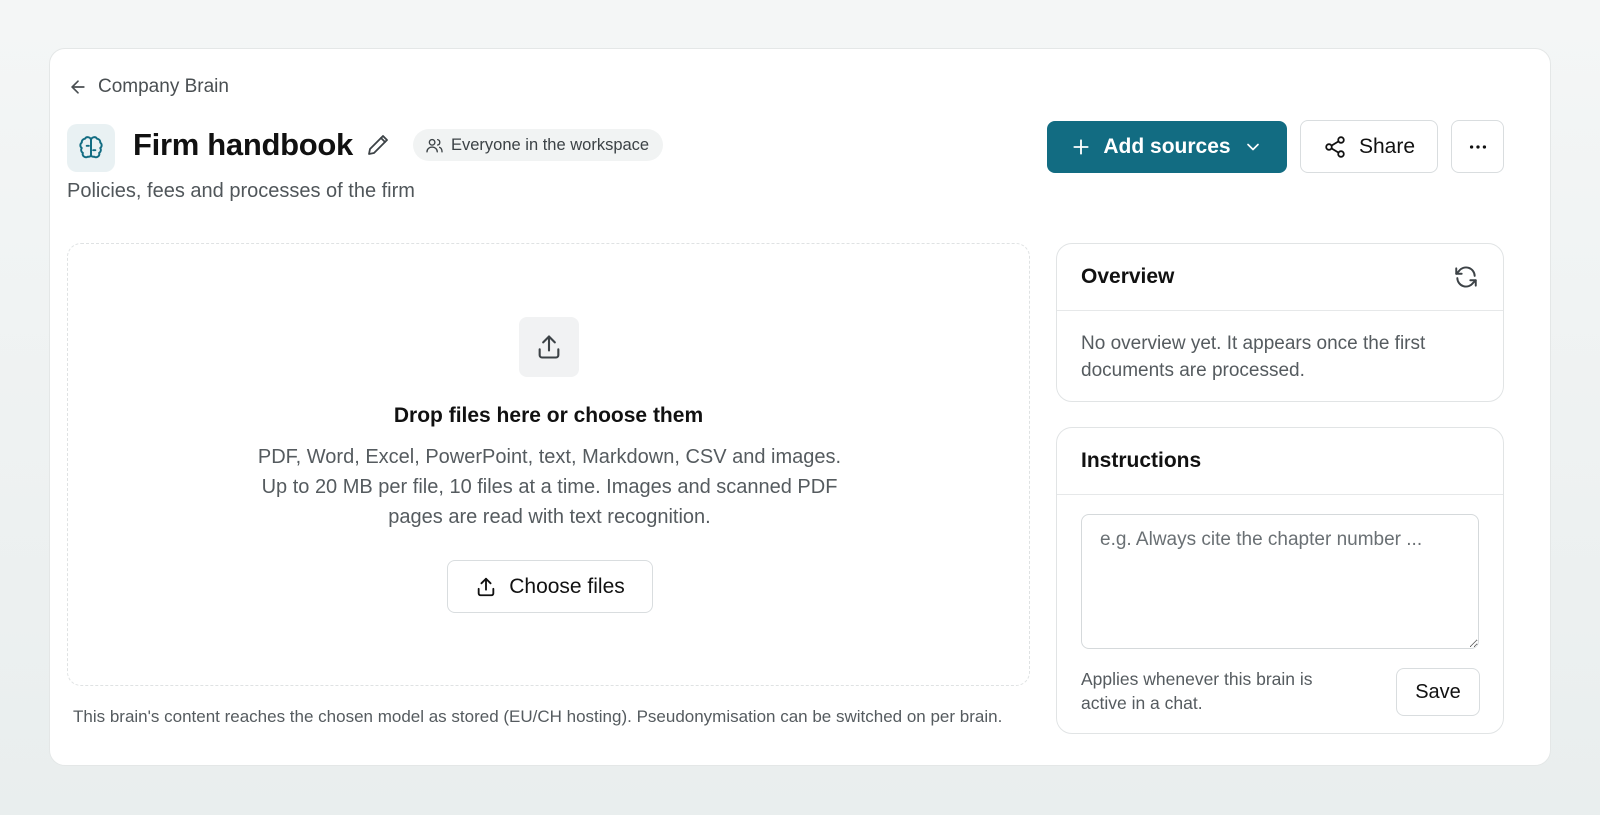  What do you see at coordinates (1252, 147) in the screenshot?
I see `chevron-down-icon` at bounding box center [1252, 147].